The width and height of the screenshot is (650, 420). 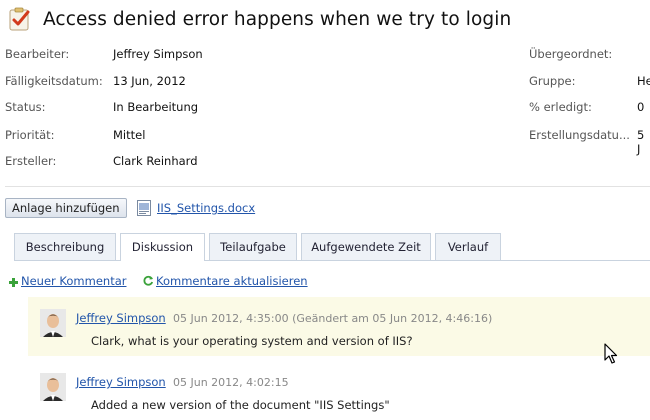 I want to click on mouse-cursor-icon, so click(x=611, y=354).